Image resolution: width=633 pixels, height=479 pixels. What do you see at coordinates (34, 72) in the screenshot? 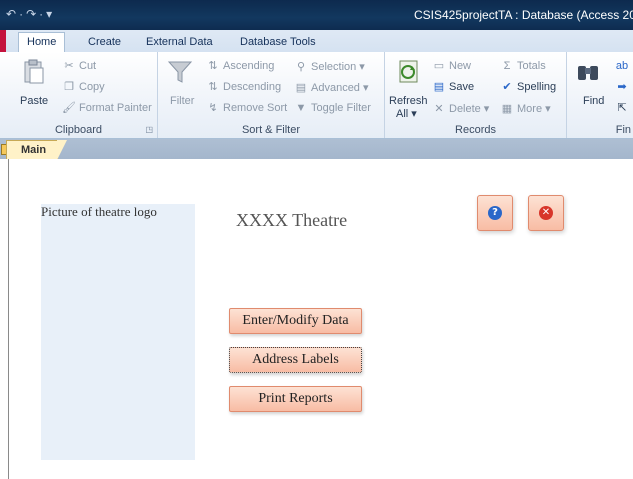
I see `paste-icon` at bounding box center [34, 72].